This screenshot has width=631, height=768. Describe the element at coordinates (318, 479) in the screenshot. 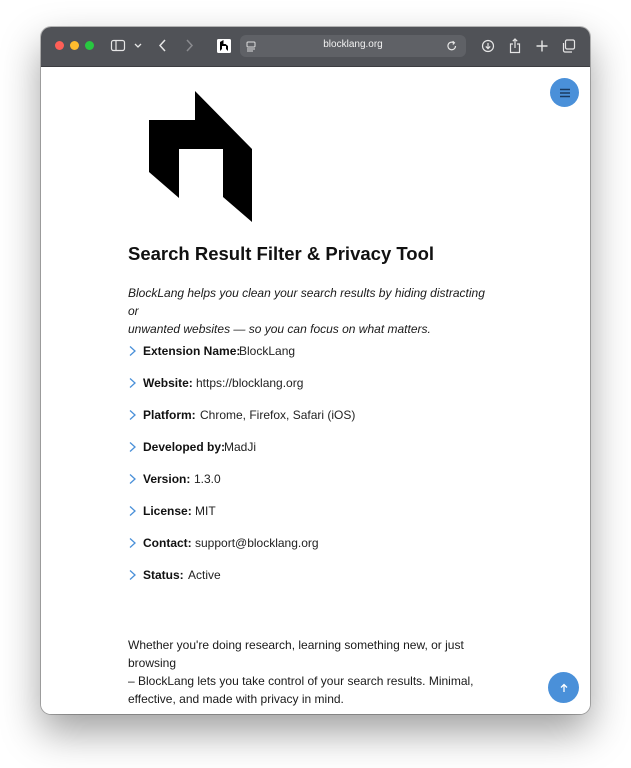

I see `detail-version: Version: 1.3.0` at that location.